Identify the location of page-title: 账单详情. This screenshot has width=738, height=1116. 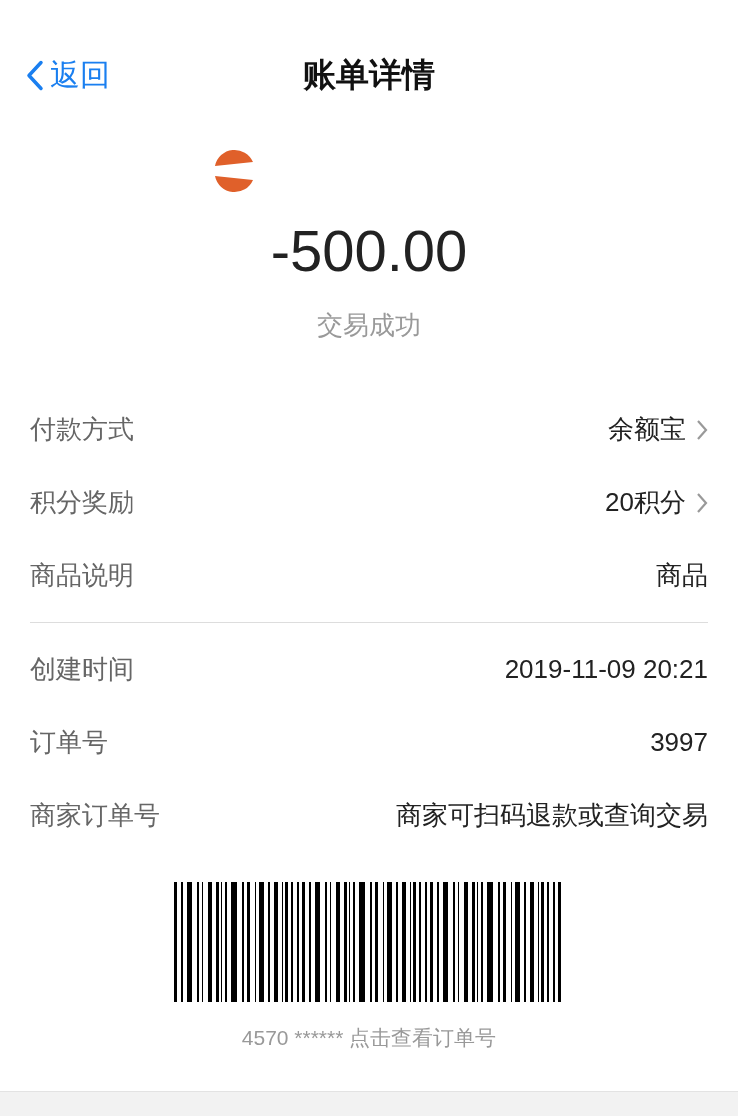
(369, 74).